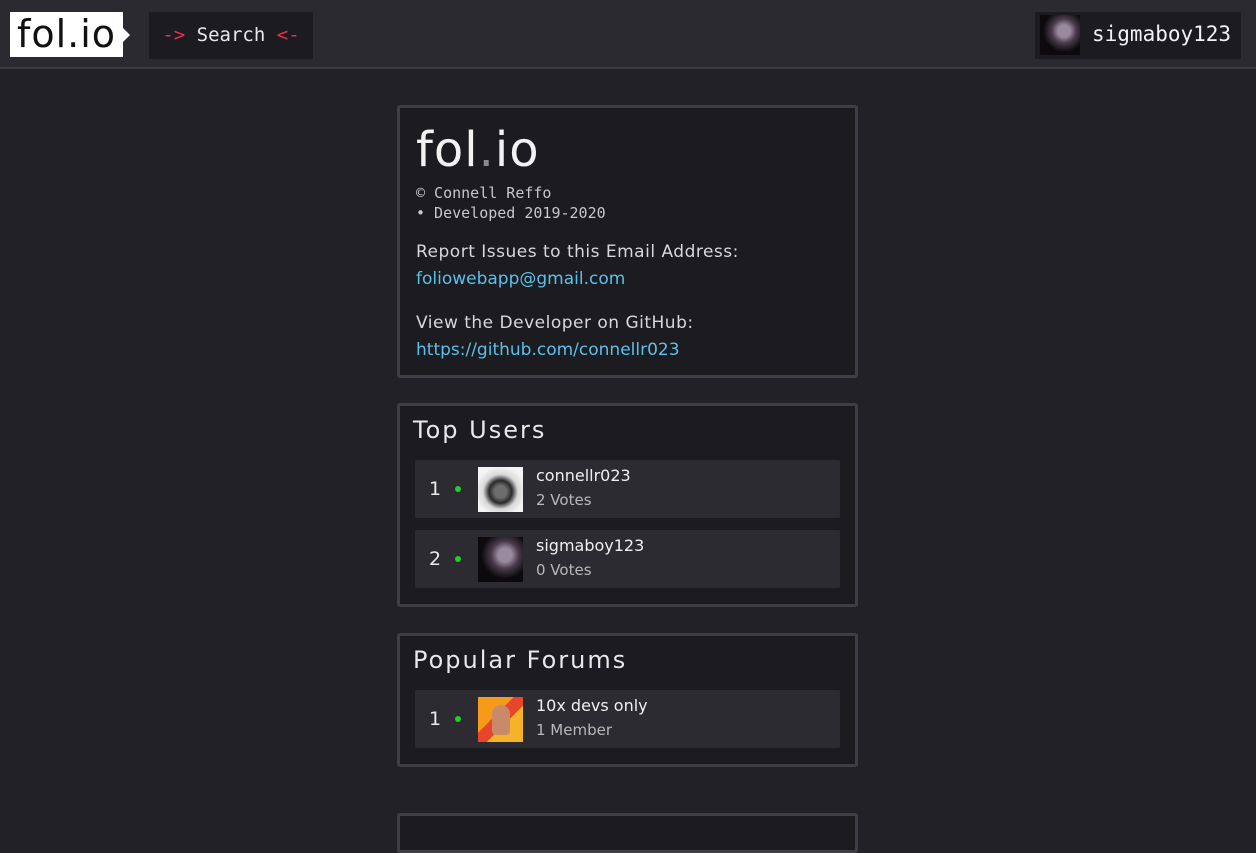  What do you see at coordinates (577, 252) in the screenshot?
I see `issues-label: Report Issues to this Email Address:` at bounding box center [577, 252].